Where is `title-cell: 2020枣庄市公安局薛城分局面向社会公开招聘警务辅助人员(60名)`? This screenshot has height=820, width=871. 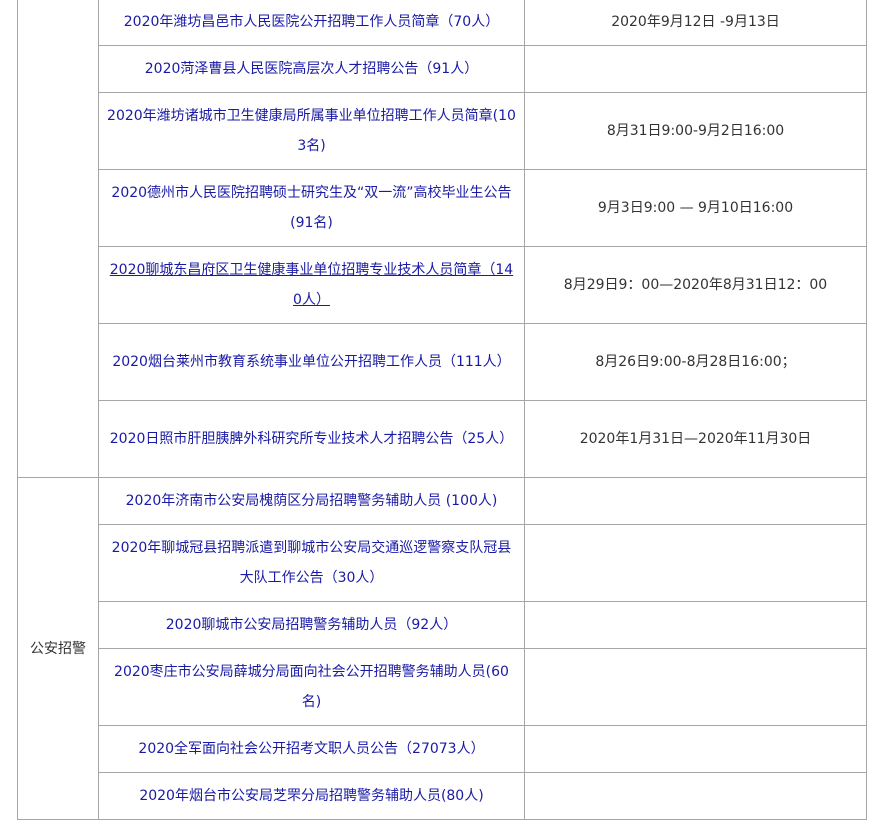
title-cell: 2020枣庄市公安局薛城分局面向社会公开招聘警务辅助人员(60名) is located at coordinates (311, 687).